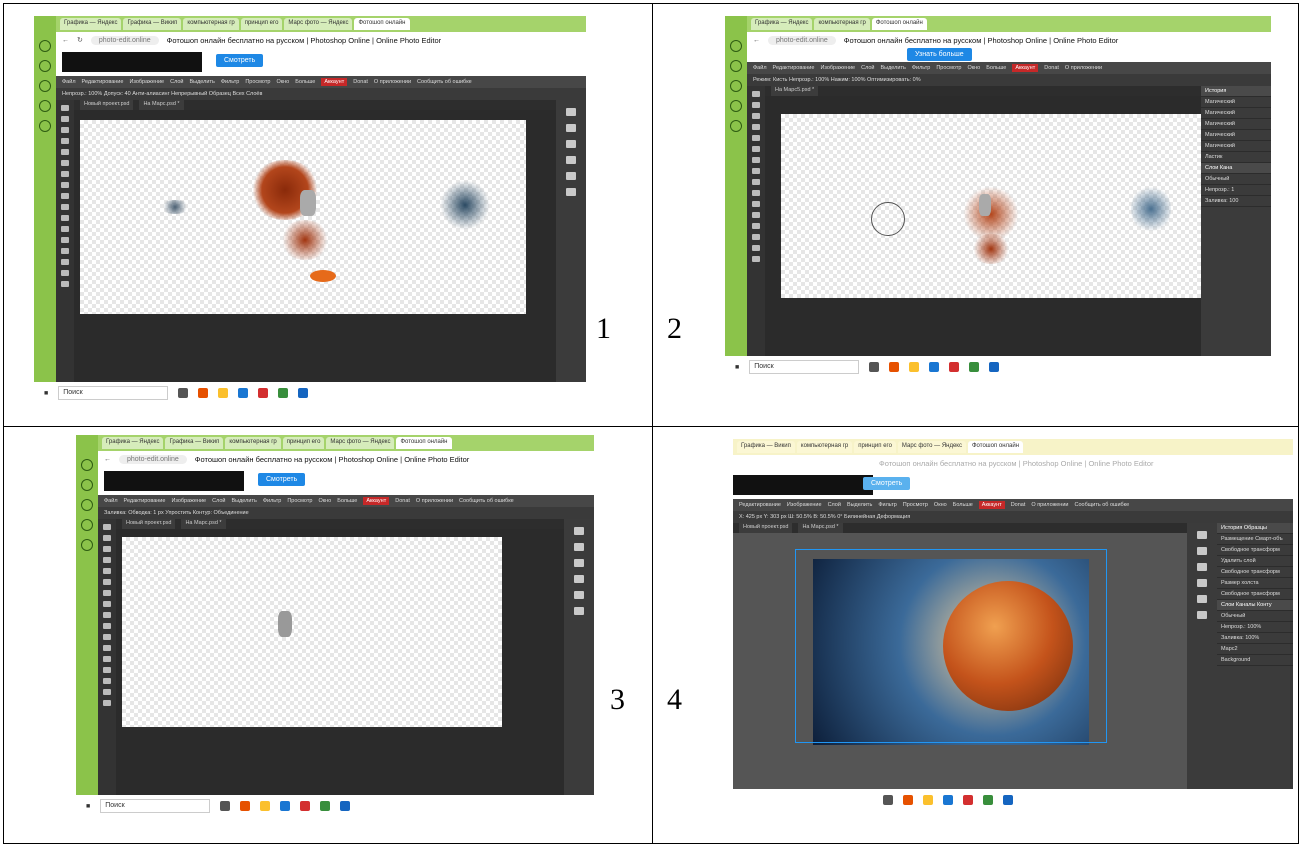  Describe the element at coordinates (261, 24) in the screenshot. I see `browser-tab: принцип его` at that location.